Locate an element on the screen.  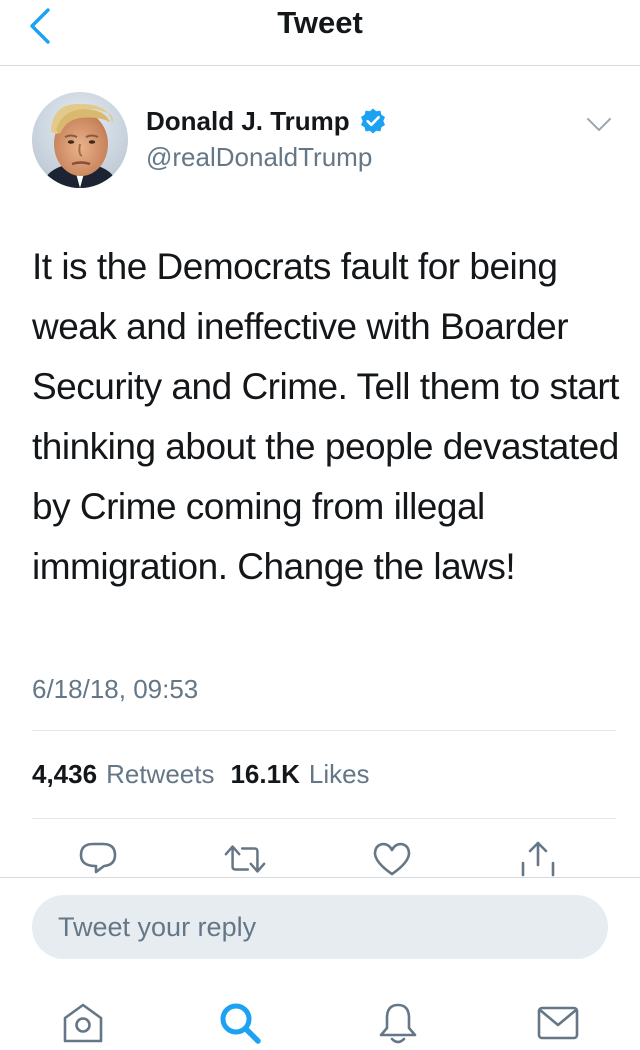
tab-home is located at coordinates (83, 1023).